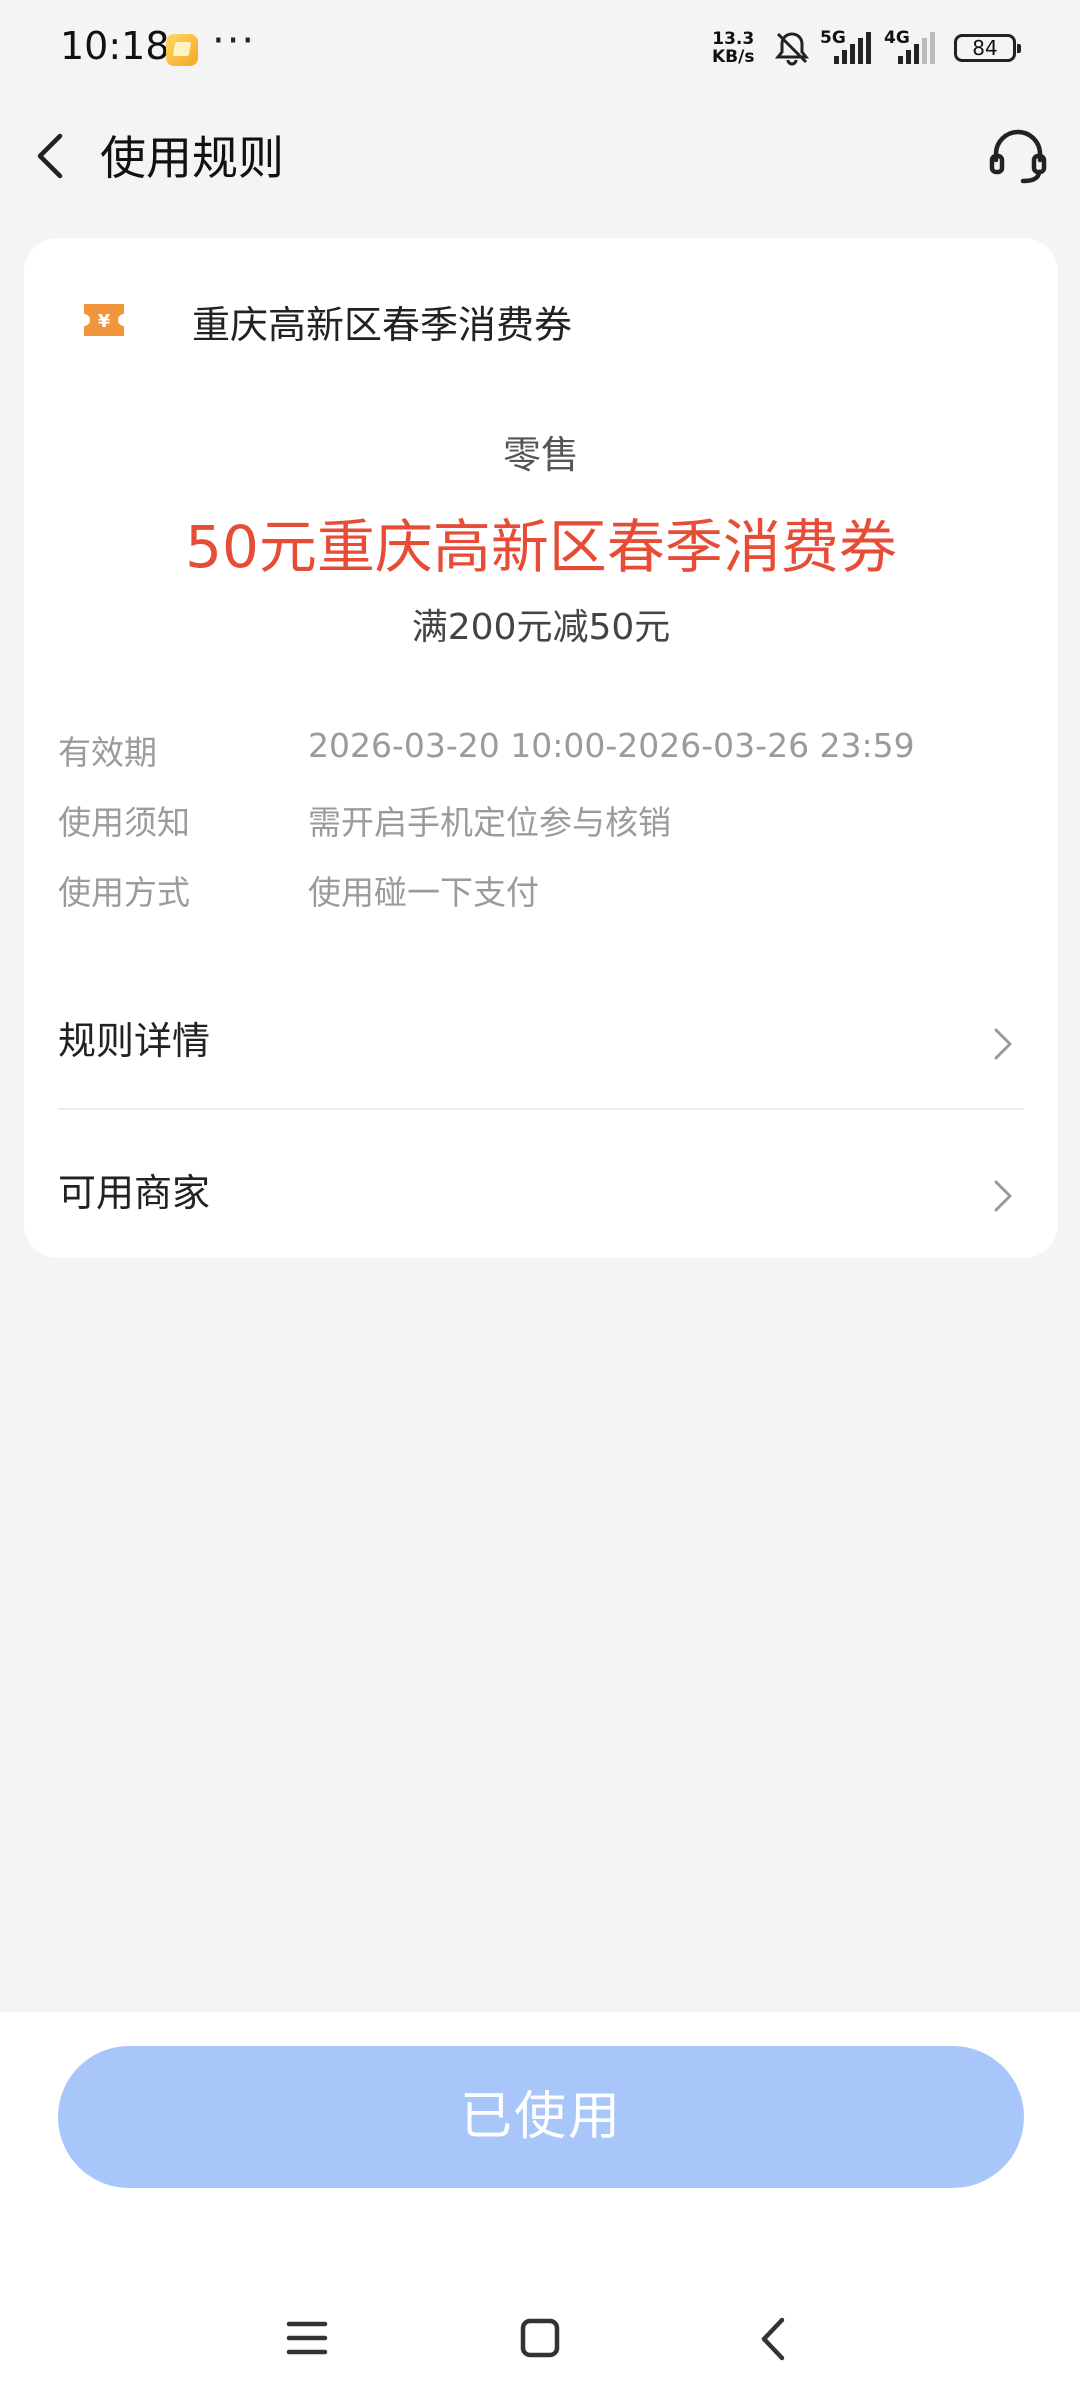 Image resolution: width=1080 pixels, height=2400 pixels. Describe the element at coordinates (51, 156) in the screenshot. I see `back-arrow-icon` at that location.